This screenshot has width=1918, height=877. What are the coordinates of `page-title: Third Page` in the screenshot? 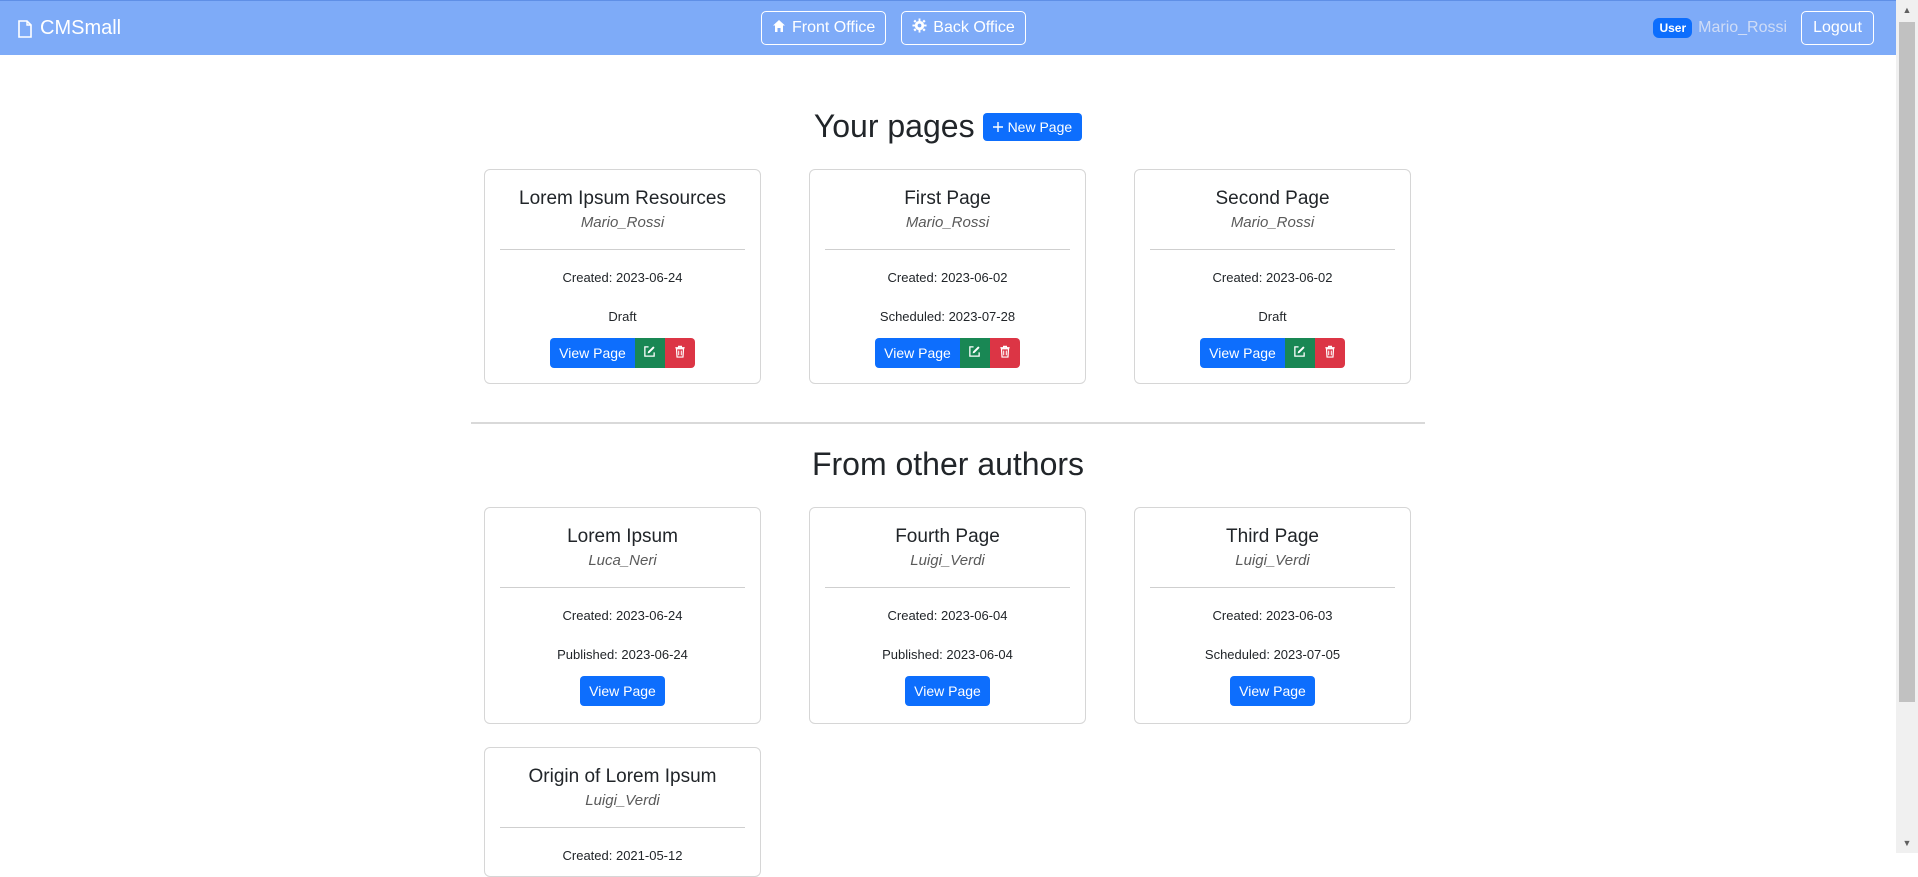 It's located at (1272, 536).